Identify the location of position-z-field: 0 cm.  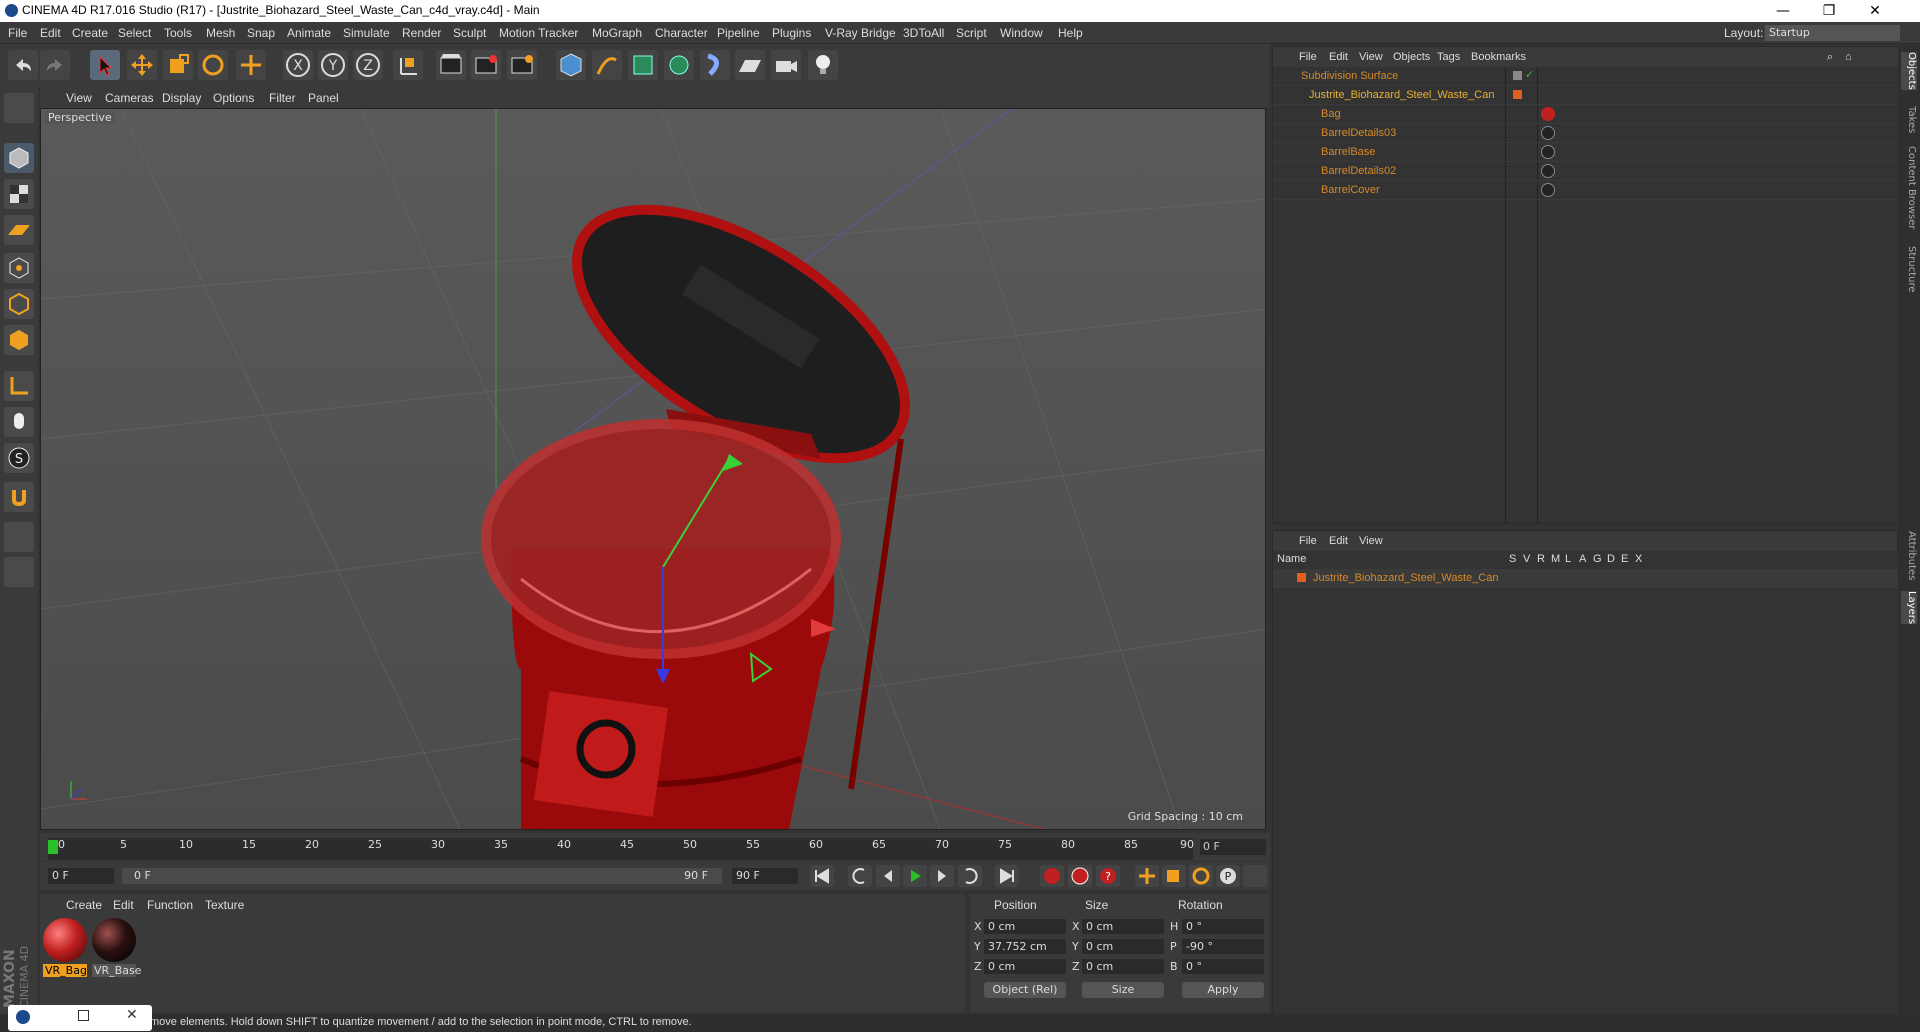
(1025, 966).